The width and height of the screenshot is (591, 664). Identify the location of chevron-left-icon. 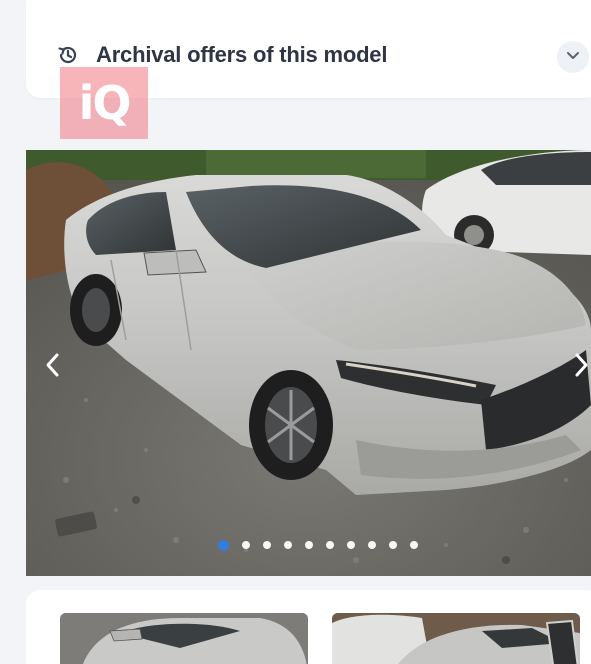
(53, 365).